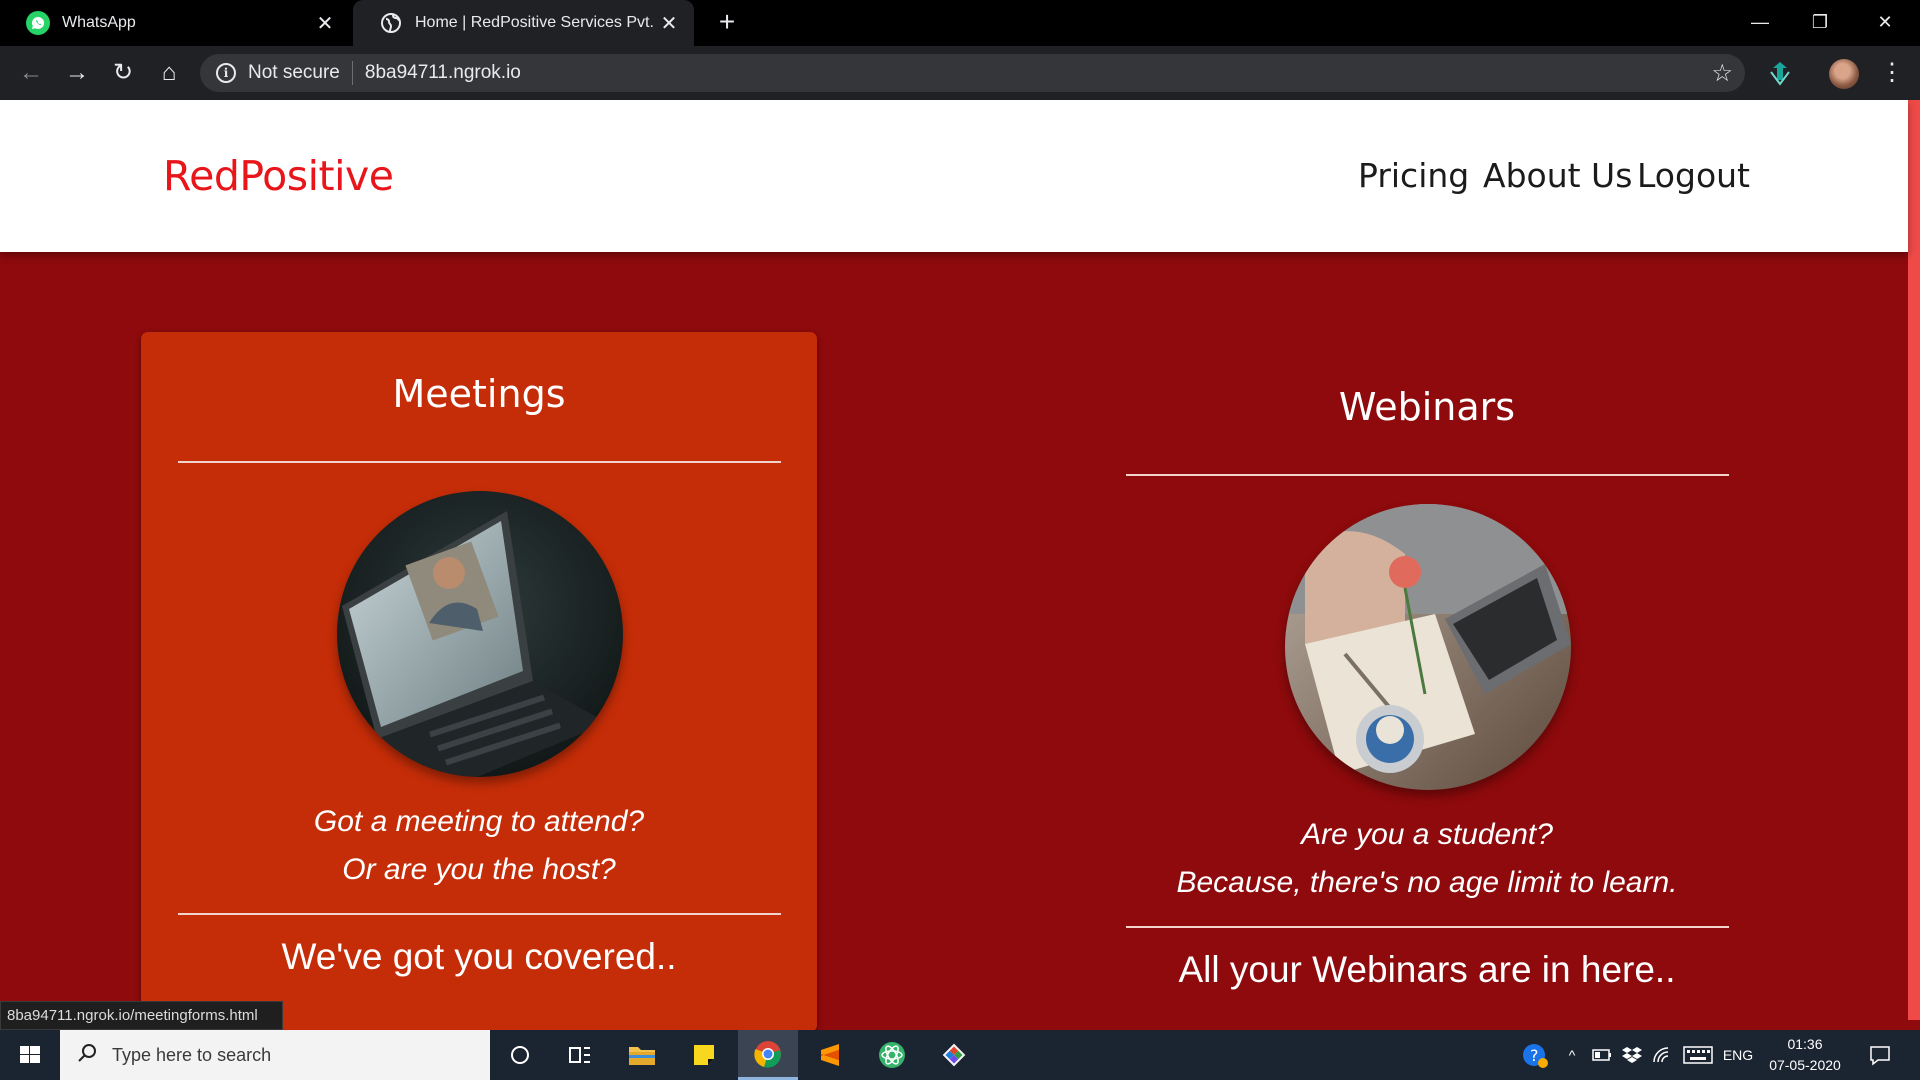  What do you see at coordinates (1572, 1055) in the screenshot?
I see `chevron-up-icon: ^` at bounding box center [1572, 1055].